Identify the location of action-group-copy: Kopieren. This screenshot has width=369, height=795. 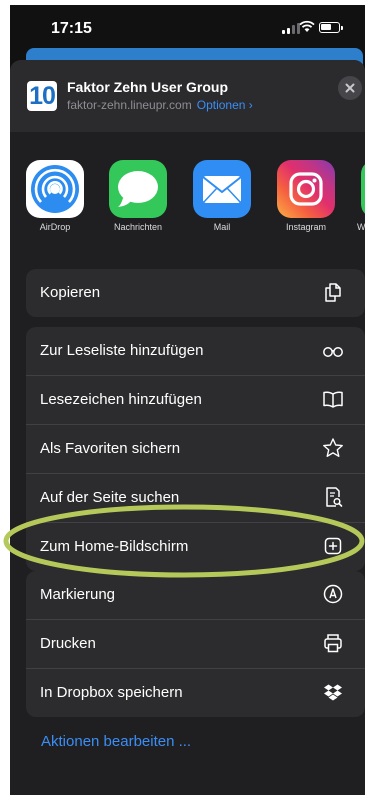
(195, 293).